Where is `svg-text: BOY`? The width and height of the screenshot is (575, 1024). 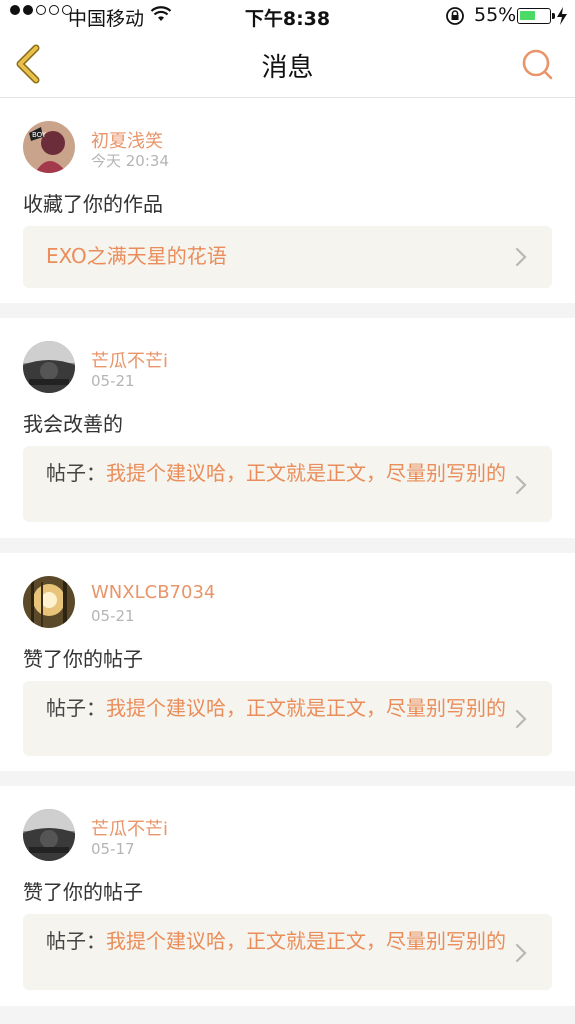
svg-text: BOY is located at coordinates (39, 135).